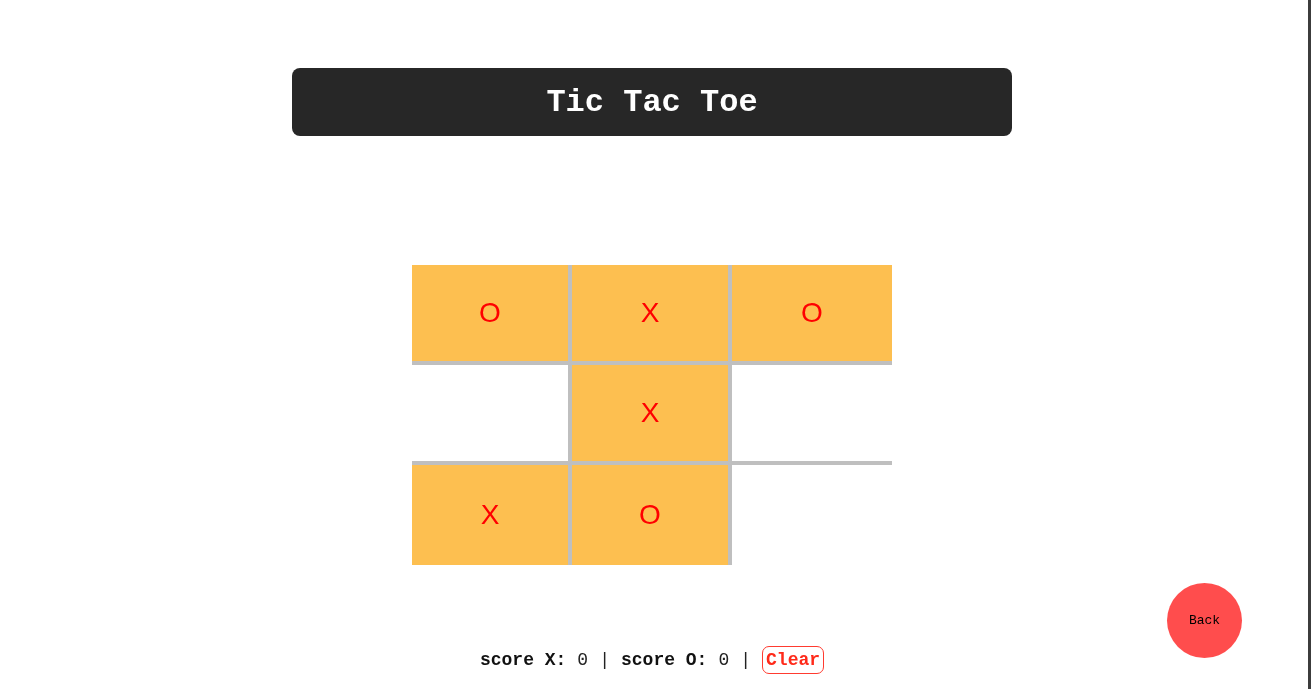 The width and height of the screenshot is (1311, 689). I want to click on score-label: score O:, so click(664, 660).